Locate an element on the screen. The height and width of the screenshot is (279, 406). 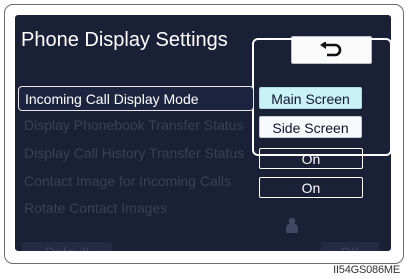
ok-button: OK is located at coordinates (350, 246).